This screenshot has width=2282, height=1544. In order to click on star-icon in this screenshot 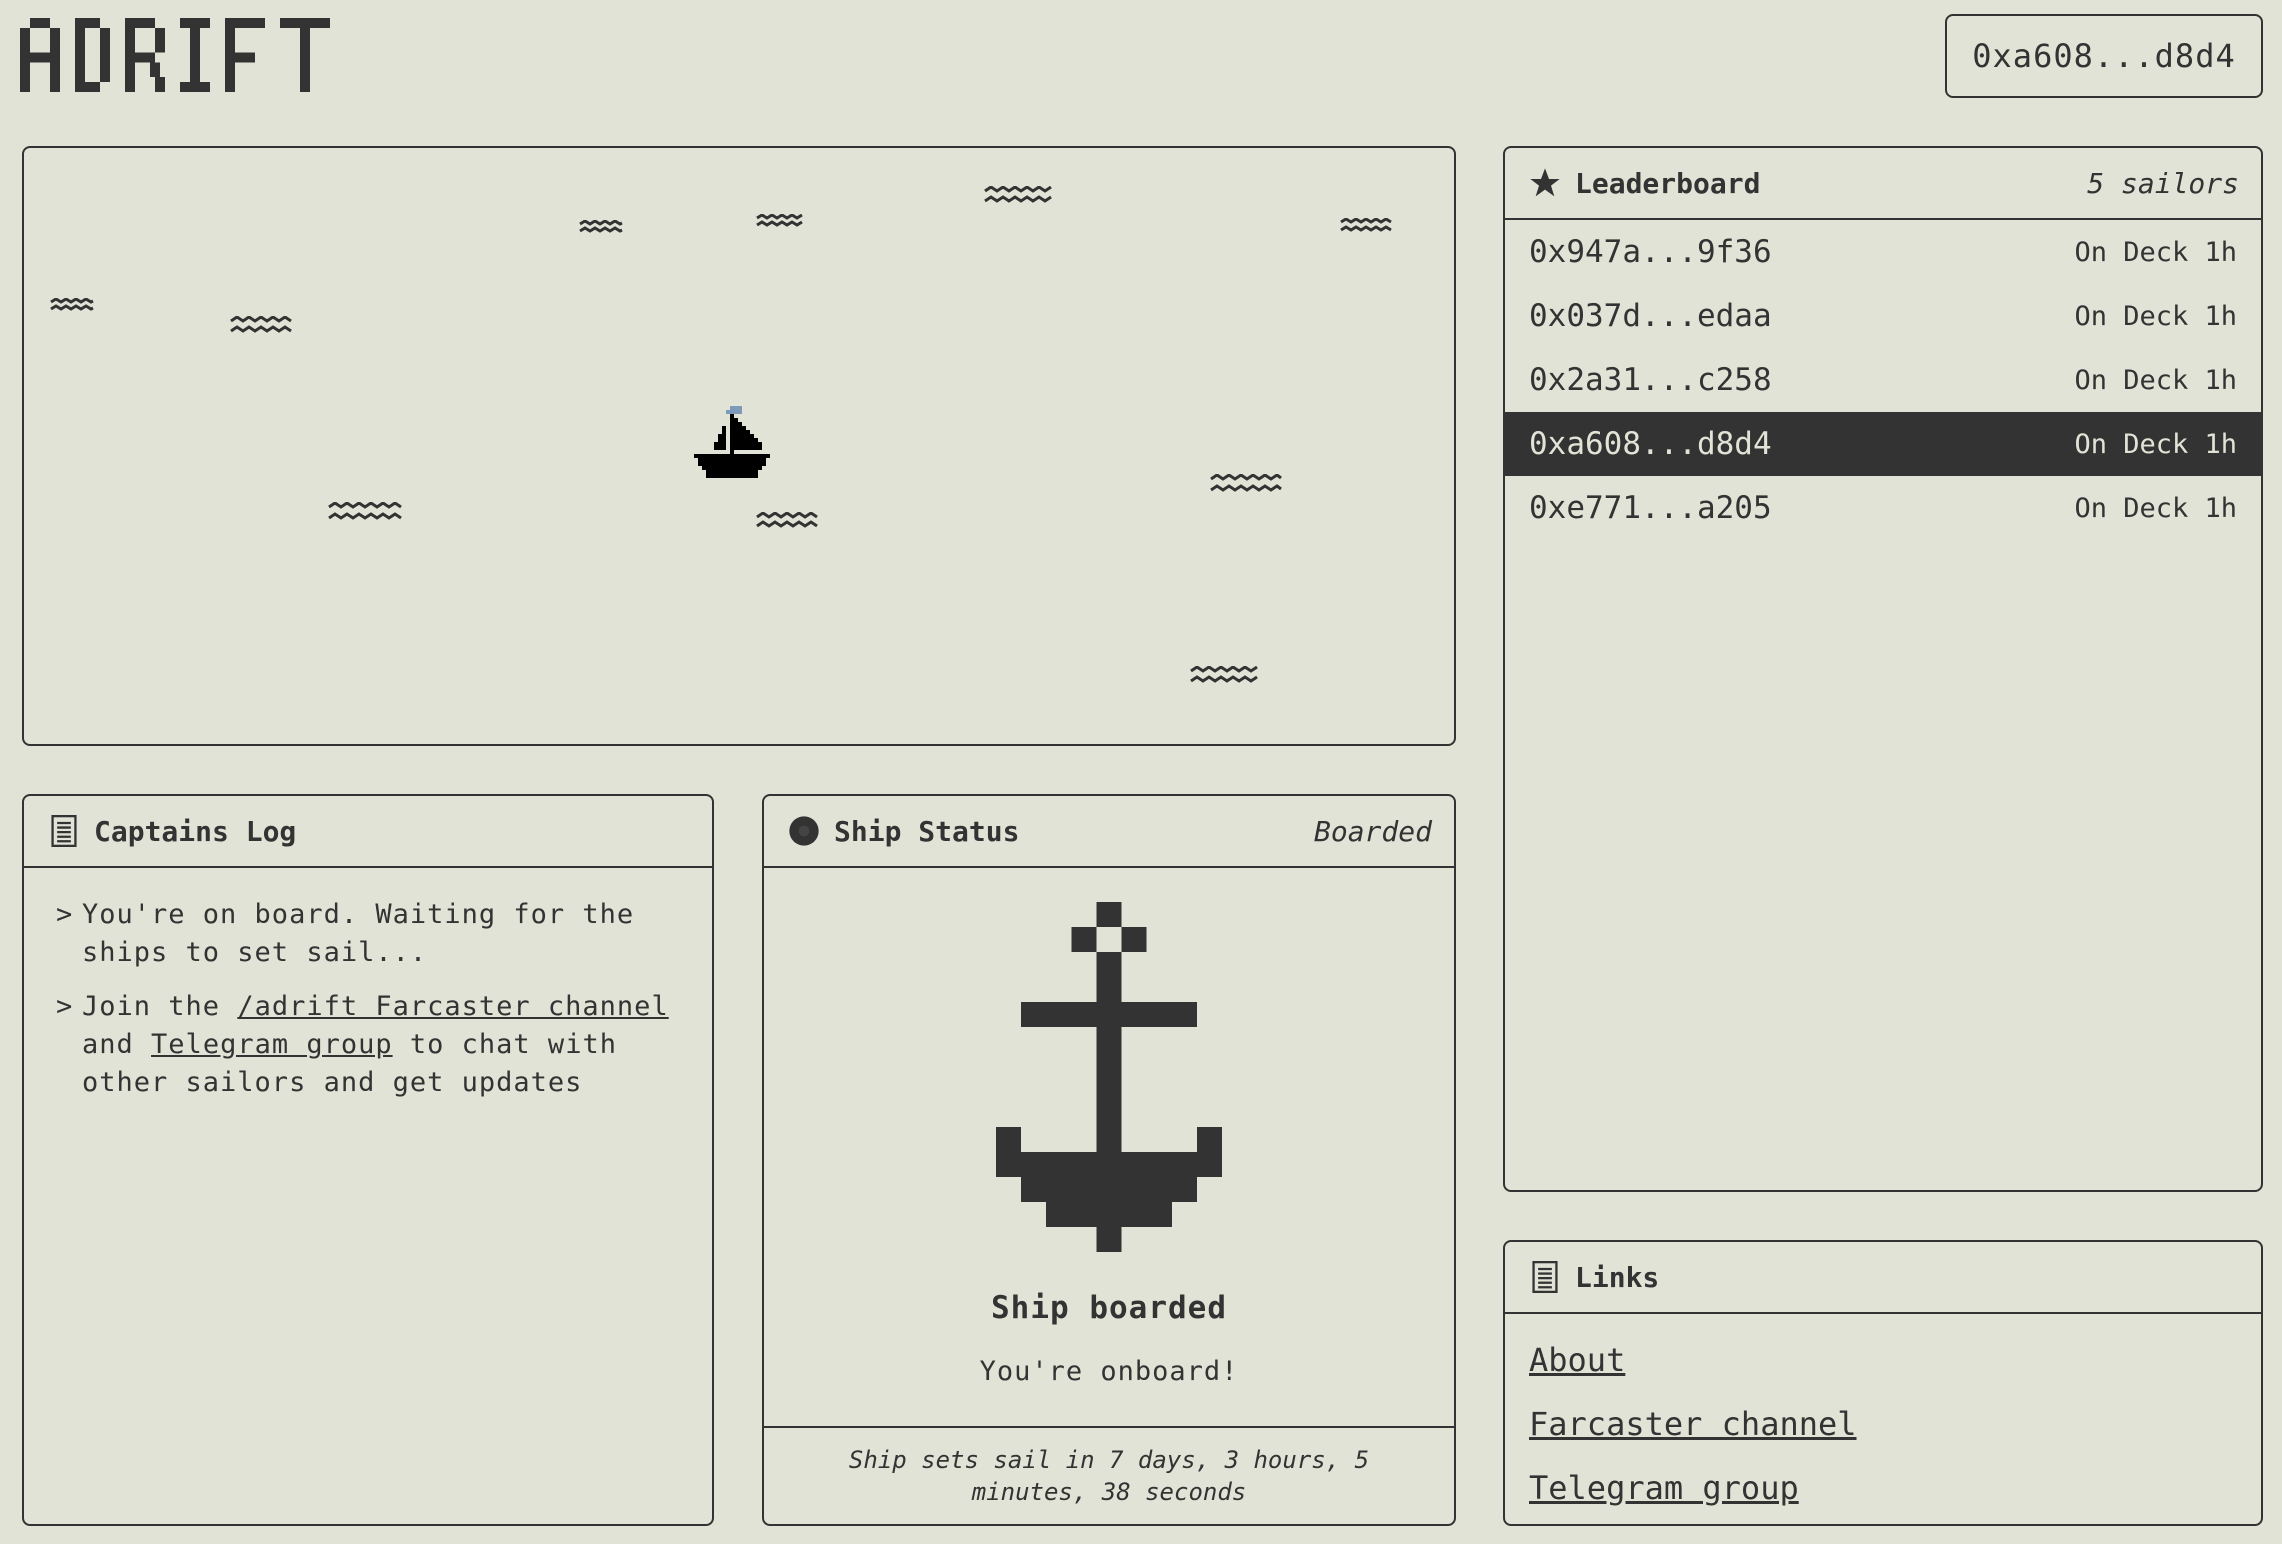, I will do `click(1545, 182)`.